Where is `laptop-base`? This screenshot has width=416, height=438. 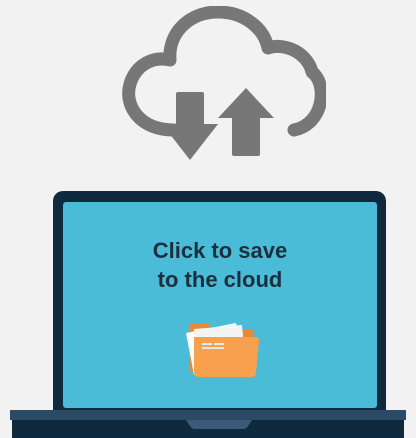
laptop-base is located at coordinates (208, 424).